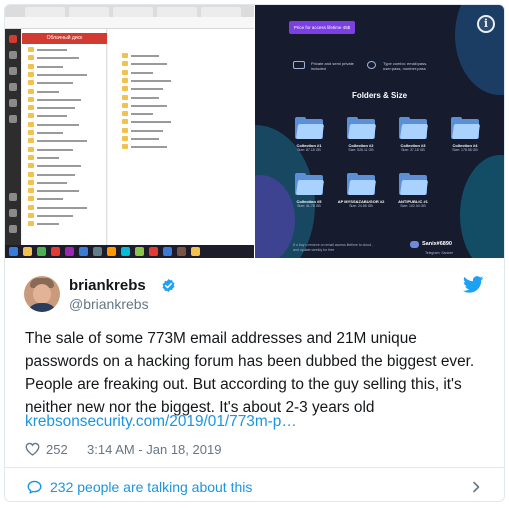 The height and width of the screenshot is (508, 509). I want to click on app-sidebar, so click(13, 137).